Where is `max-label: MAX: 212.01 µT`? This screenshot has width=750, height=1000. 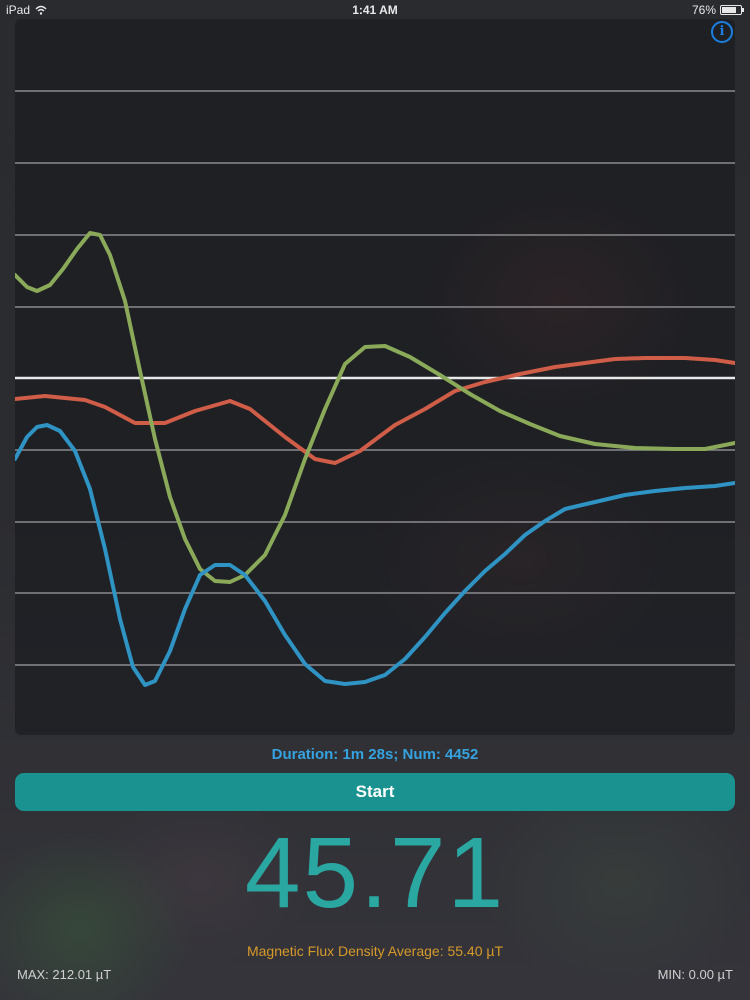 max-label: MAX: 212.01 µT is located at coordinates (64, 974).